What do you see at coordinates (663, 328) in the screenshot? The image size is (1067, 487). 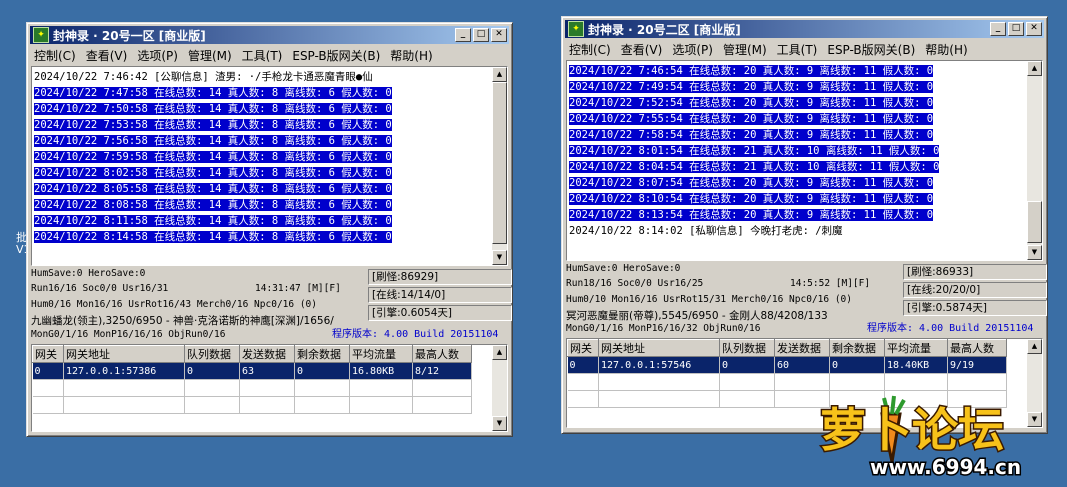 I see `status-mon: MonG0/1/16 MonP16/16/32 ObjRun0/16` at bounding box center [663, 328].